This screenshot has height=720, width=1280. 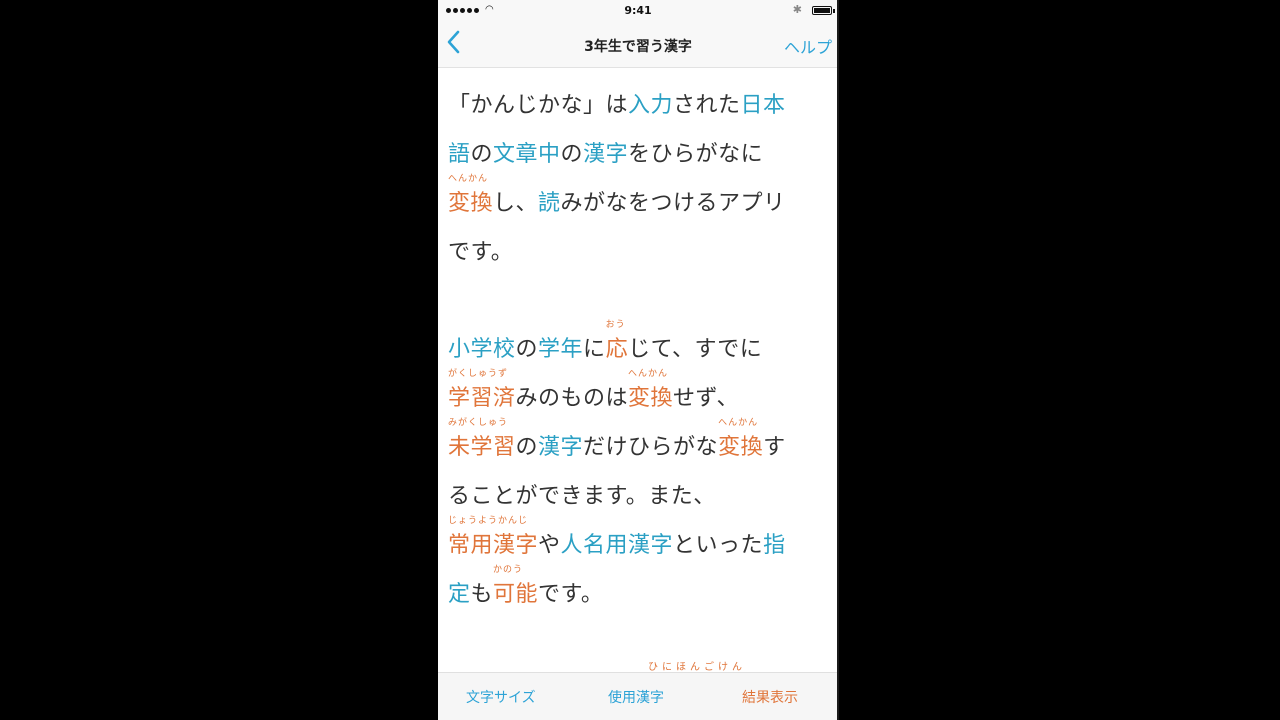 What do you see at coordinates (774, 447) in the screenshot?
I see `kana-text: す` at bounding box center [774, 447].